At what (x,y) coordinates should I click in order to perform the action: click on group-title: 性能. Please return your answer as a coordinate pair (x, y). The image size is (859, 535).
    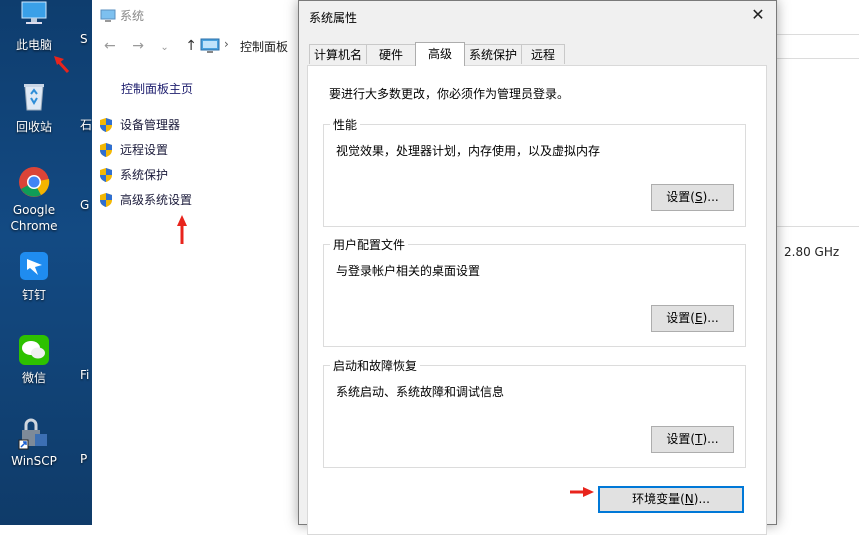
    Looking at the image, I should click on (345, 124).